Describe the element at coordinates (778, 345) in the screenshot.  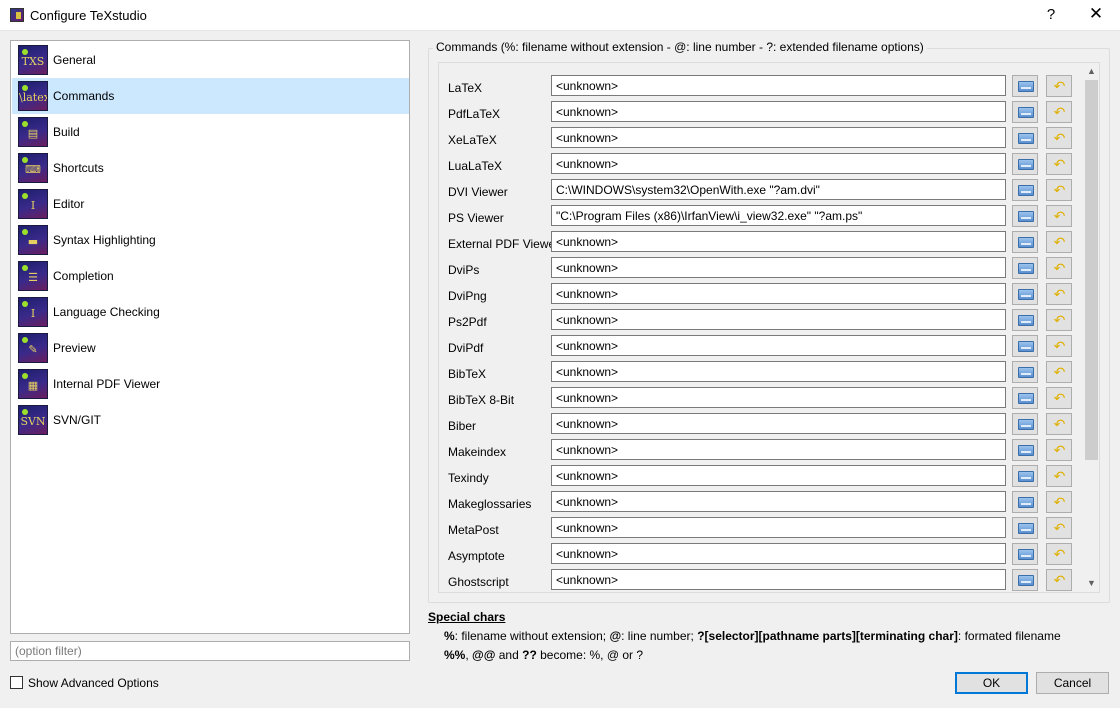
I see `command-field-dvipdf: <unknown>` at that location.